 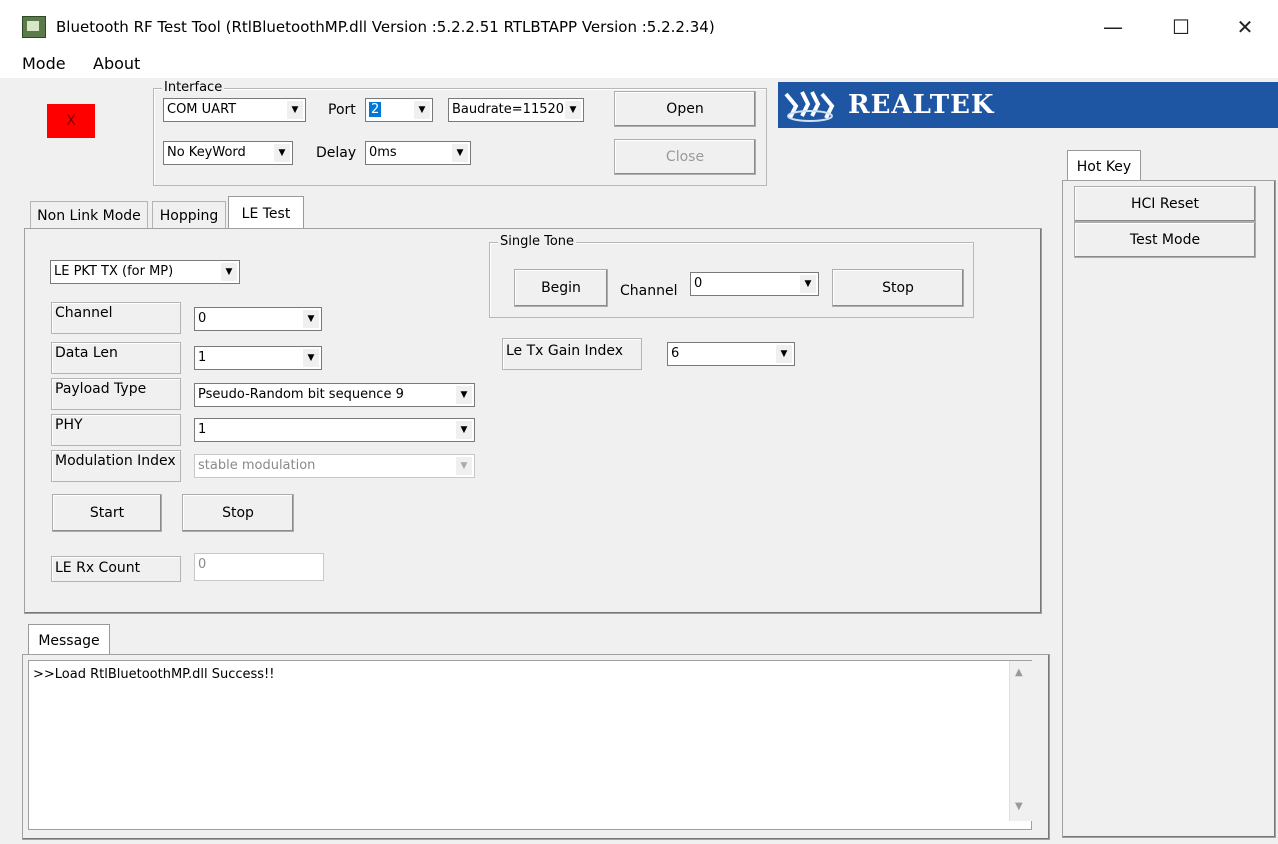 What do you see at coordinates (116, 569) in the screenshot?
I see `le-rx-count-label: LE Rx Count` at bounding box center [116, 569].